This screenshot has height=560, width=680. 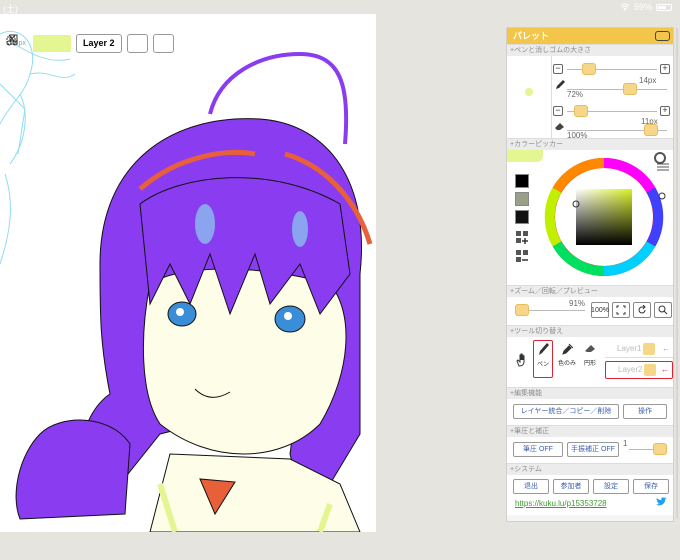 I want to click on stabilizer-toggle-button: 手振補正 OFF, so click(x=593, y=449).